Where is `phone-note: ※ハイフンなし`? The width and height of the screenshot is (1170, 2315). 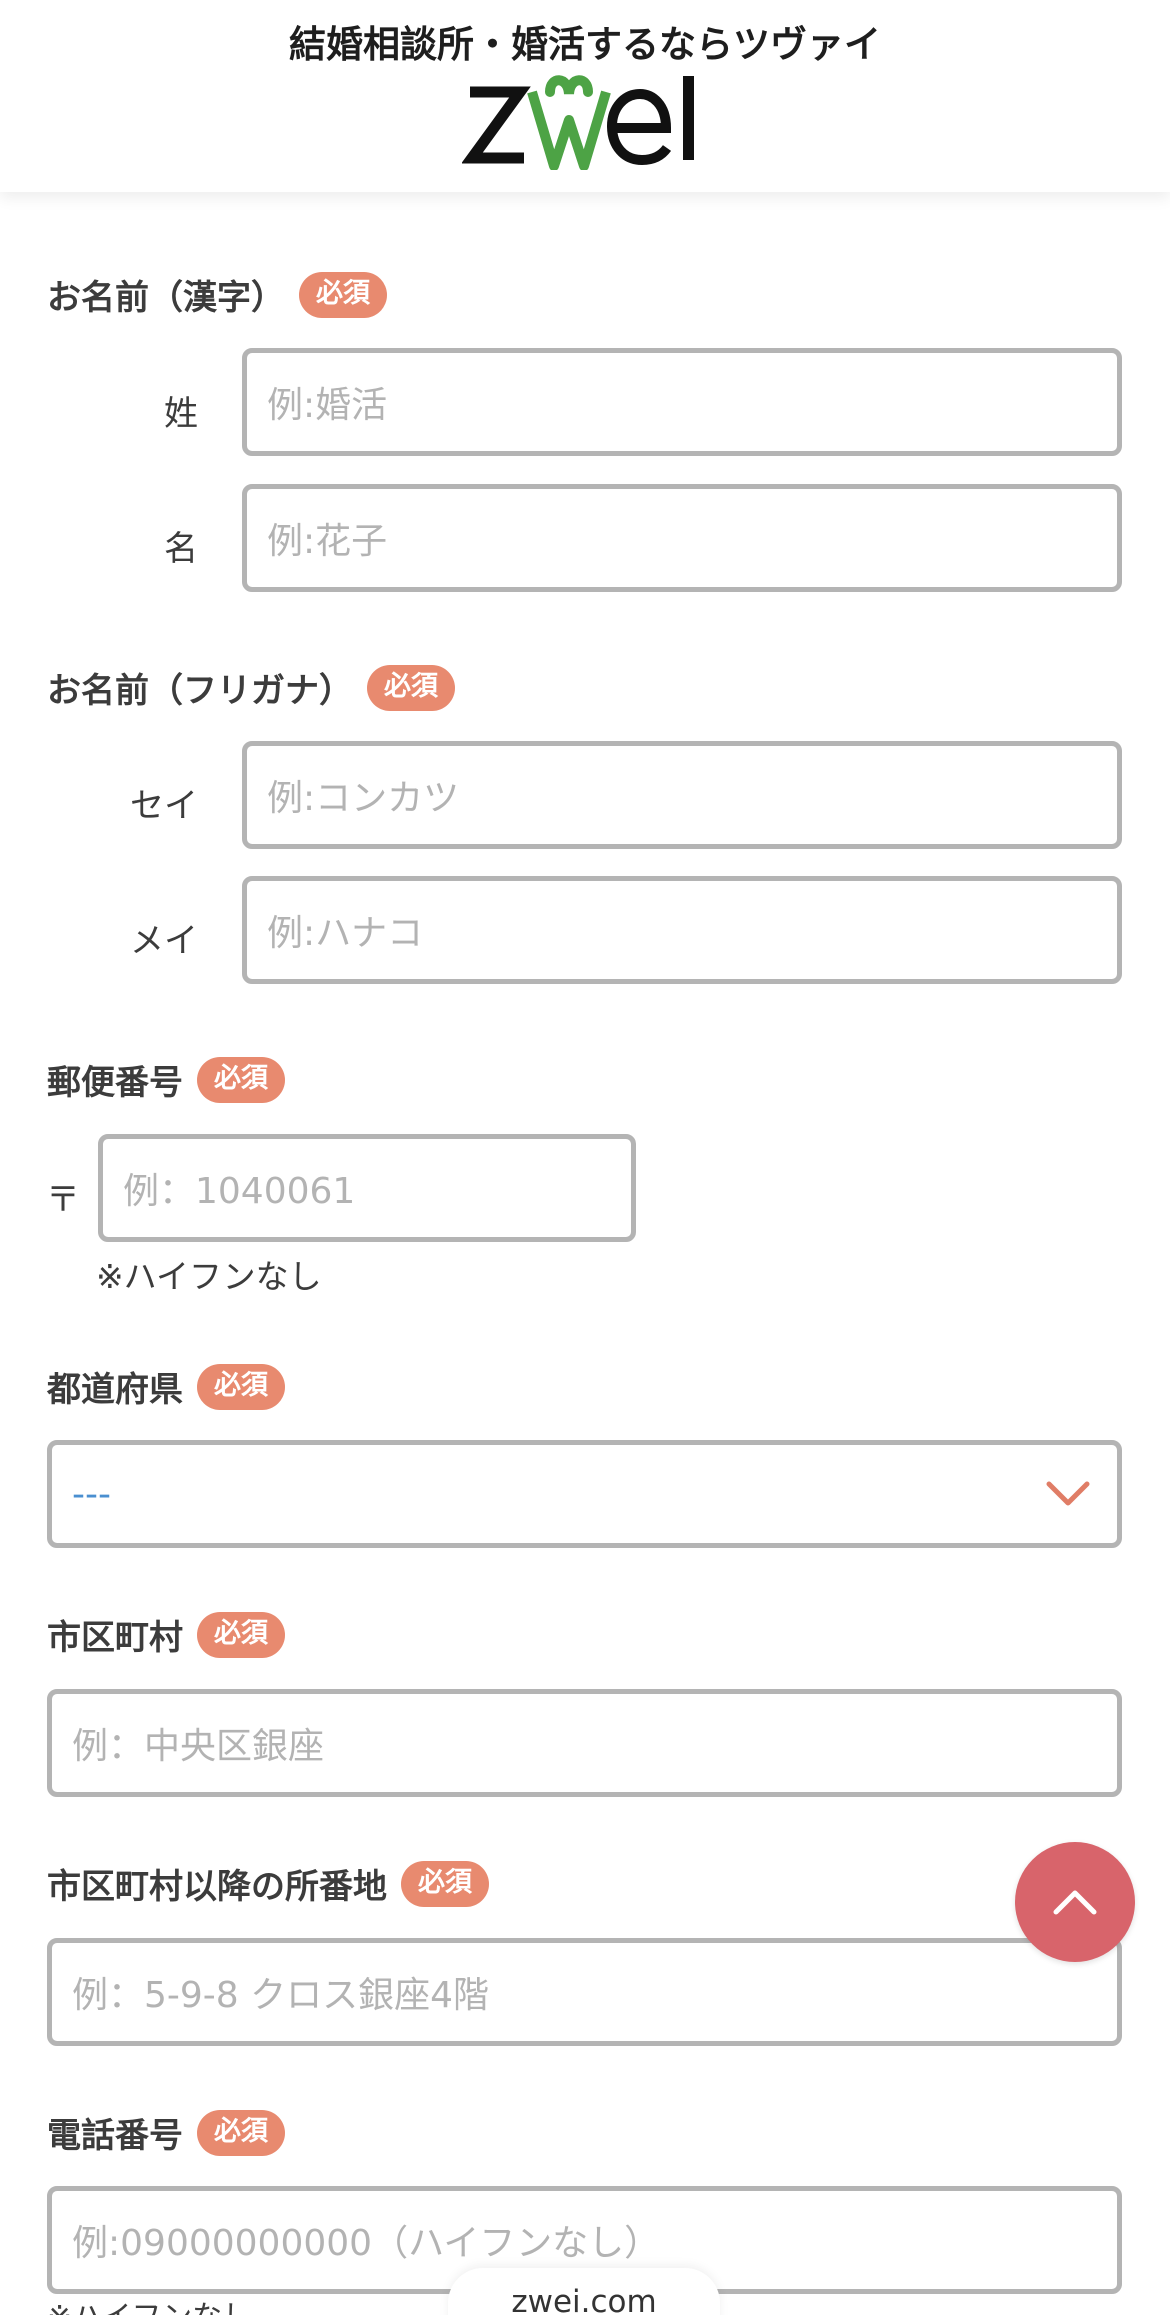
phone-note: ※ハイフンなし is located at coordinates (149, 2303).